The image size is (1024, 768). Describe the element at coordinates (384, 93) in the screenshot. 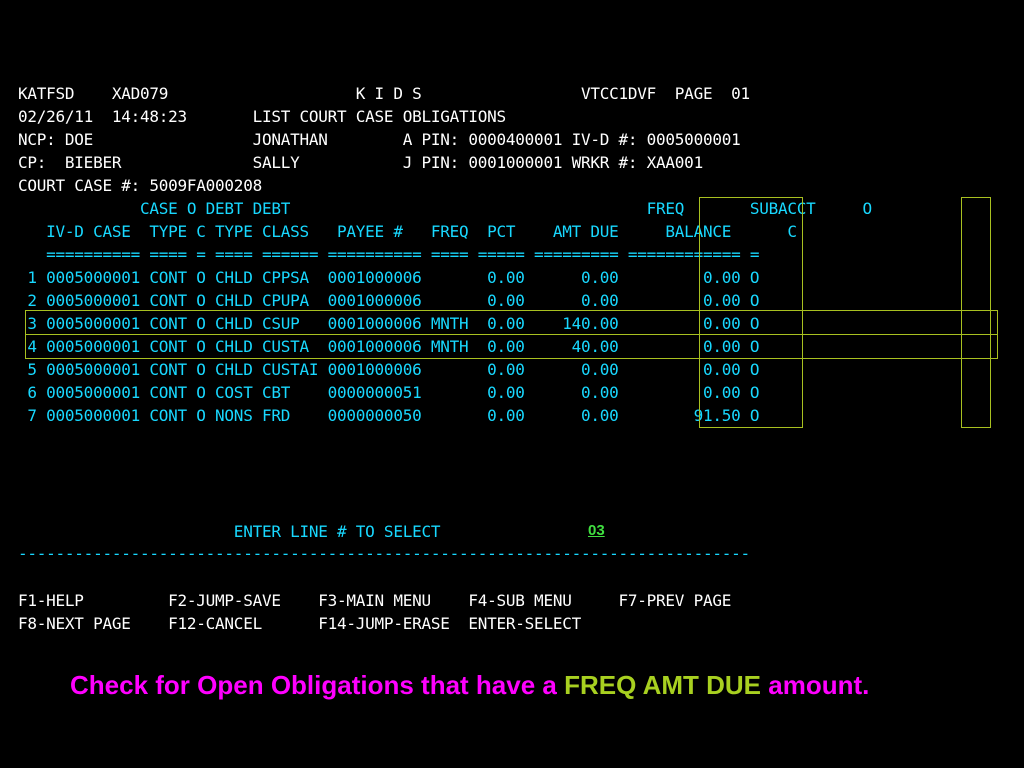

I see `screen-header-line-1: KATFSD XAD079 K I D S VTCC1DVF PAGE 01` at that location.